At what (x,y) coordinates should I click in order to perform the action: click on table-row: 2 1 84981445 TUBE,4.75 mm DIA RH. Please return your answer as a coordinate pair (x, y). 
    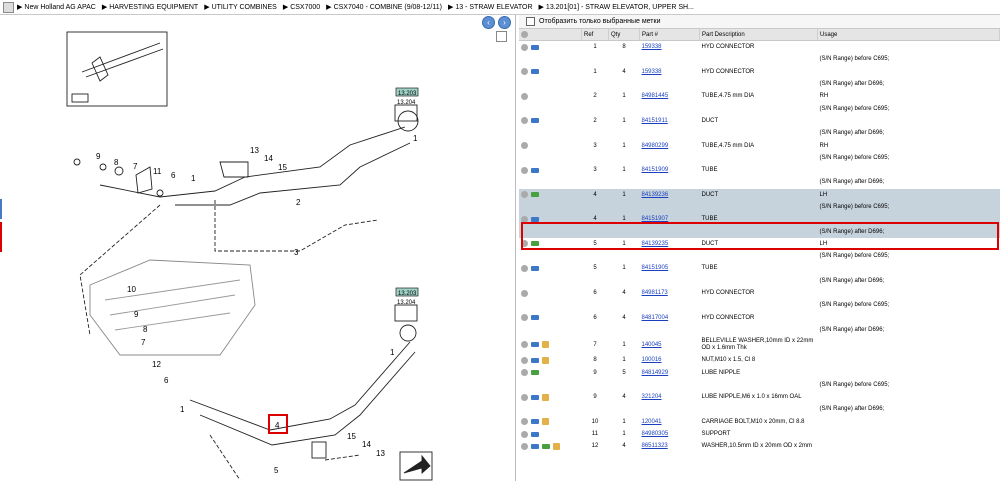
    Looking at the image, I should click on (759, 96).